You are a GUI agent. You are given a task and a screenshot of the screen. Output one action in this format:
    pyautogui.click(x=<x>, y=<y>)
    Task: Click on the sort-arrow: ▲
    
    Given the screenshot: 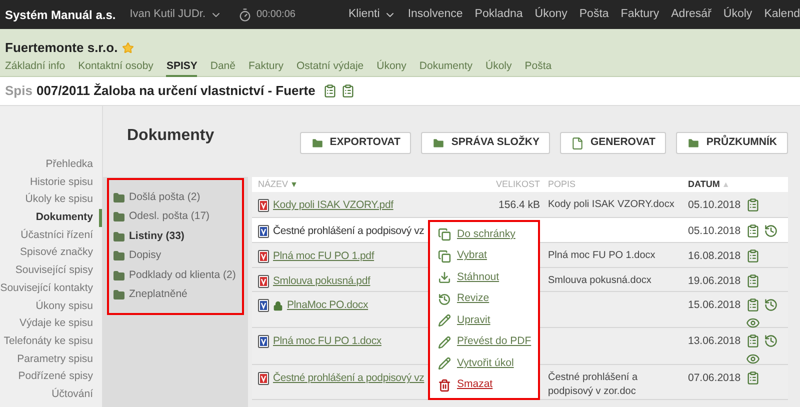 What is the action you would take?
    pyautogui.click(x=726, y=184)
    